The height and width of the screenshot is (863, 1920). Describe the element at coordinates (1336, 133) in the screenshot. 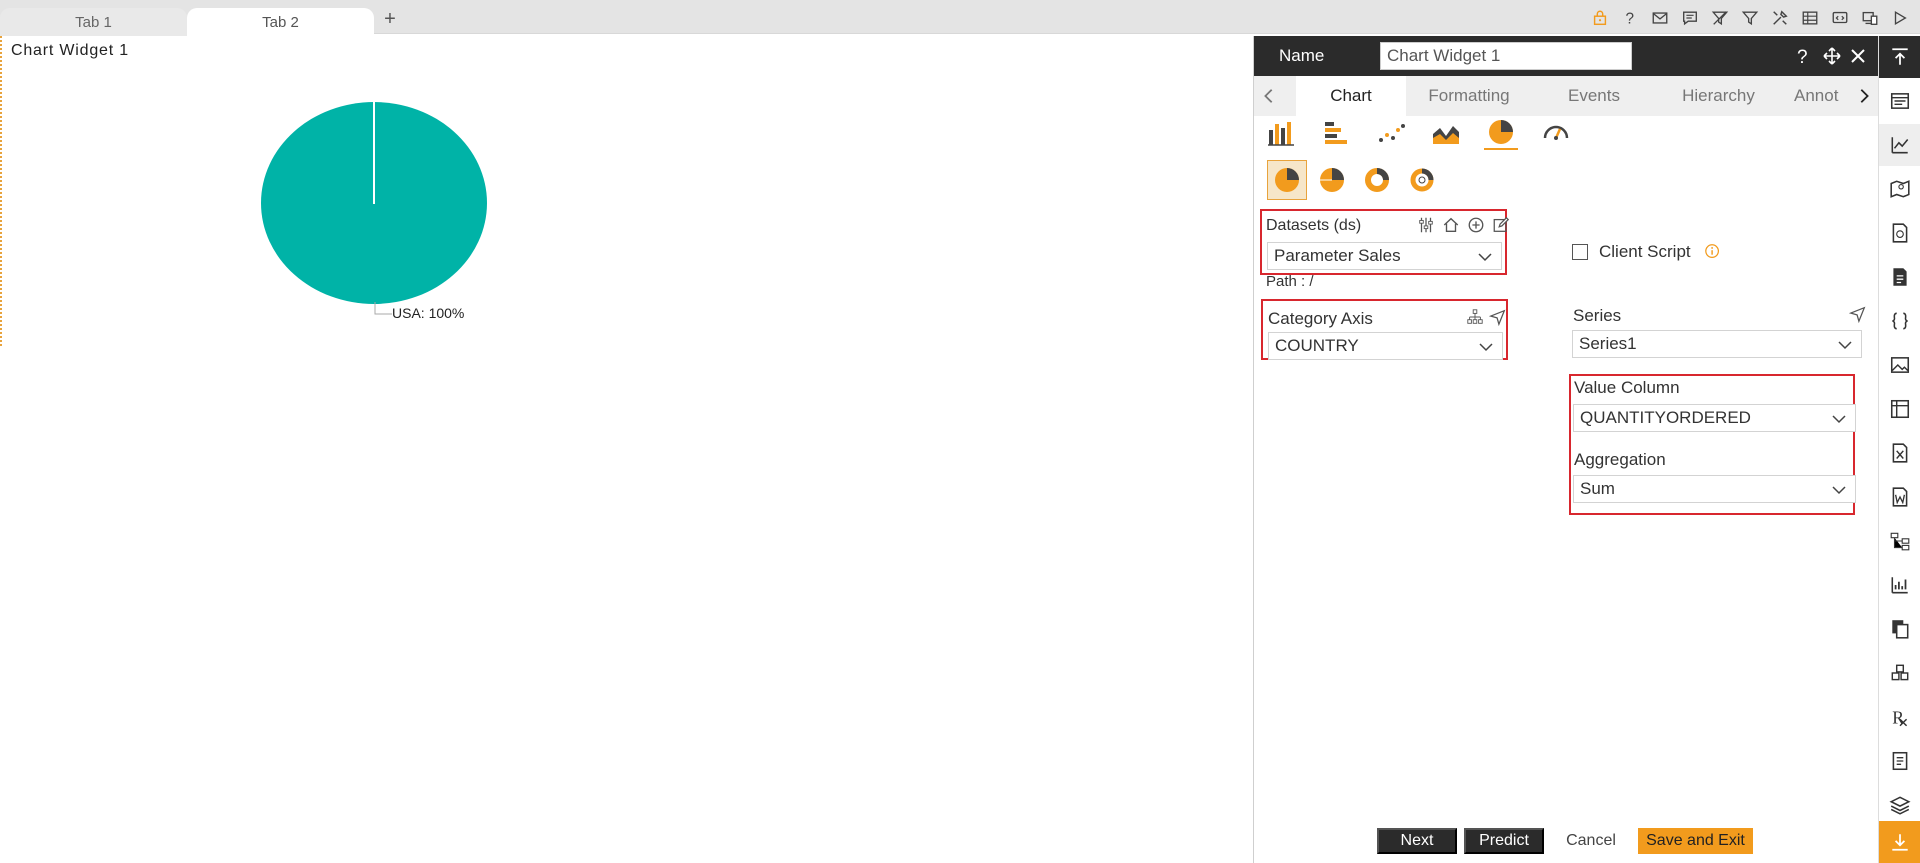

I see `horizontal-bar-chart-icon` at that location.